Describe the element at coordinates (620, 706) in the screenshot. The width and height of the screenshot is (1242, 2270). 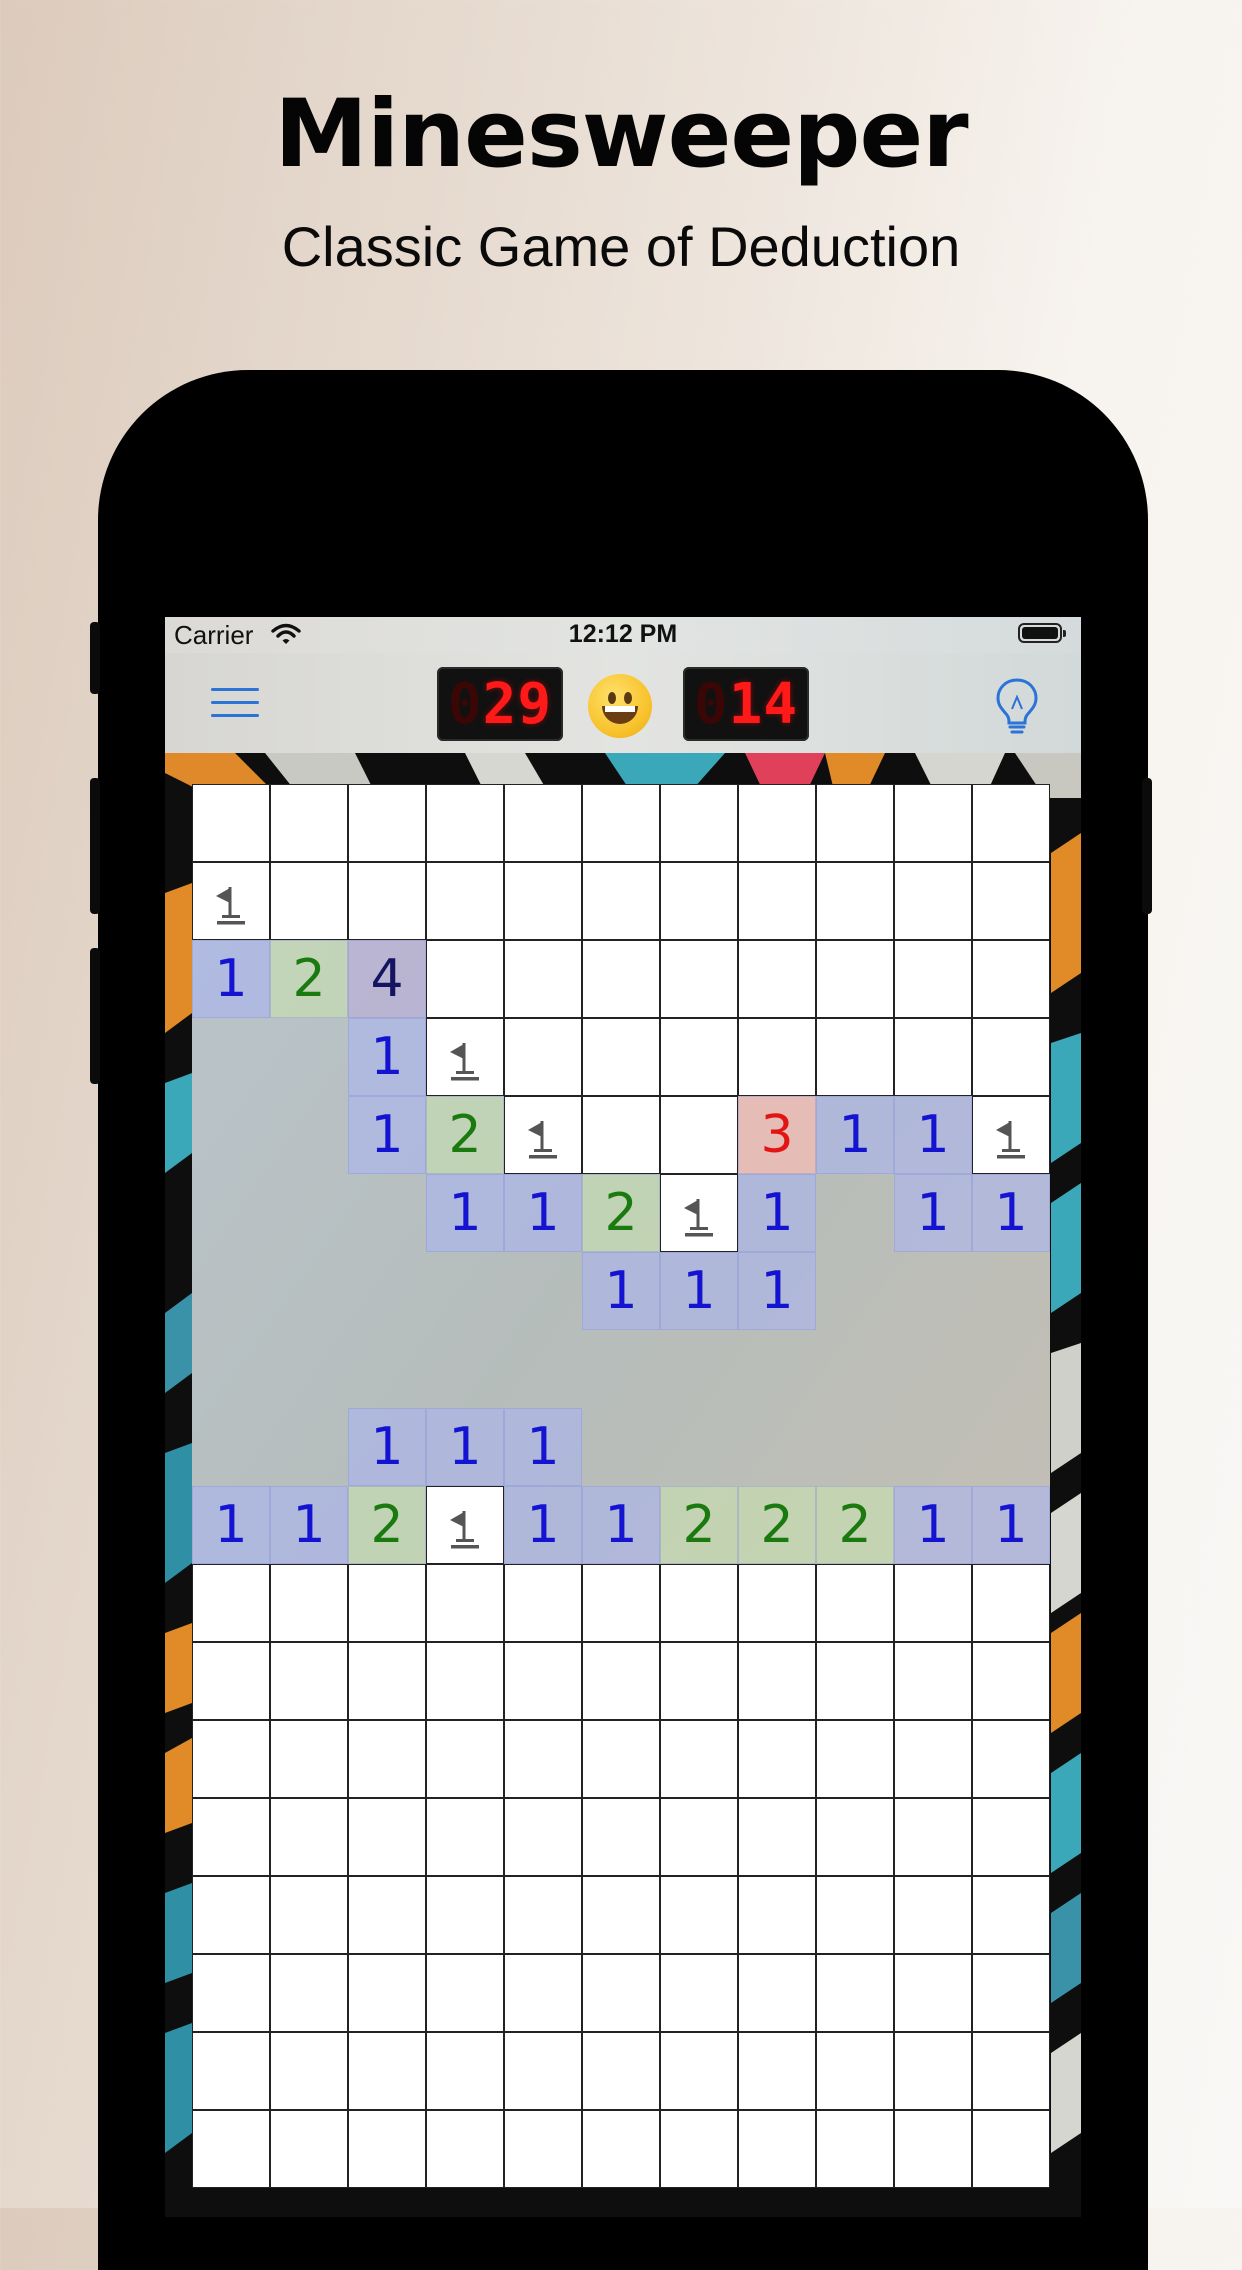
I see `smiley-reset-button` at that location.